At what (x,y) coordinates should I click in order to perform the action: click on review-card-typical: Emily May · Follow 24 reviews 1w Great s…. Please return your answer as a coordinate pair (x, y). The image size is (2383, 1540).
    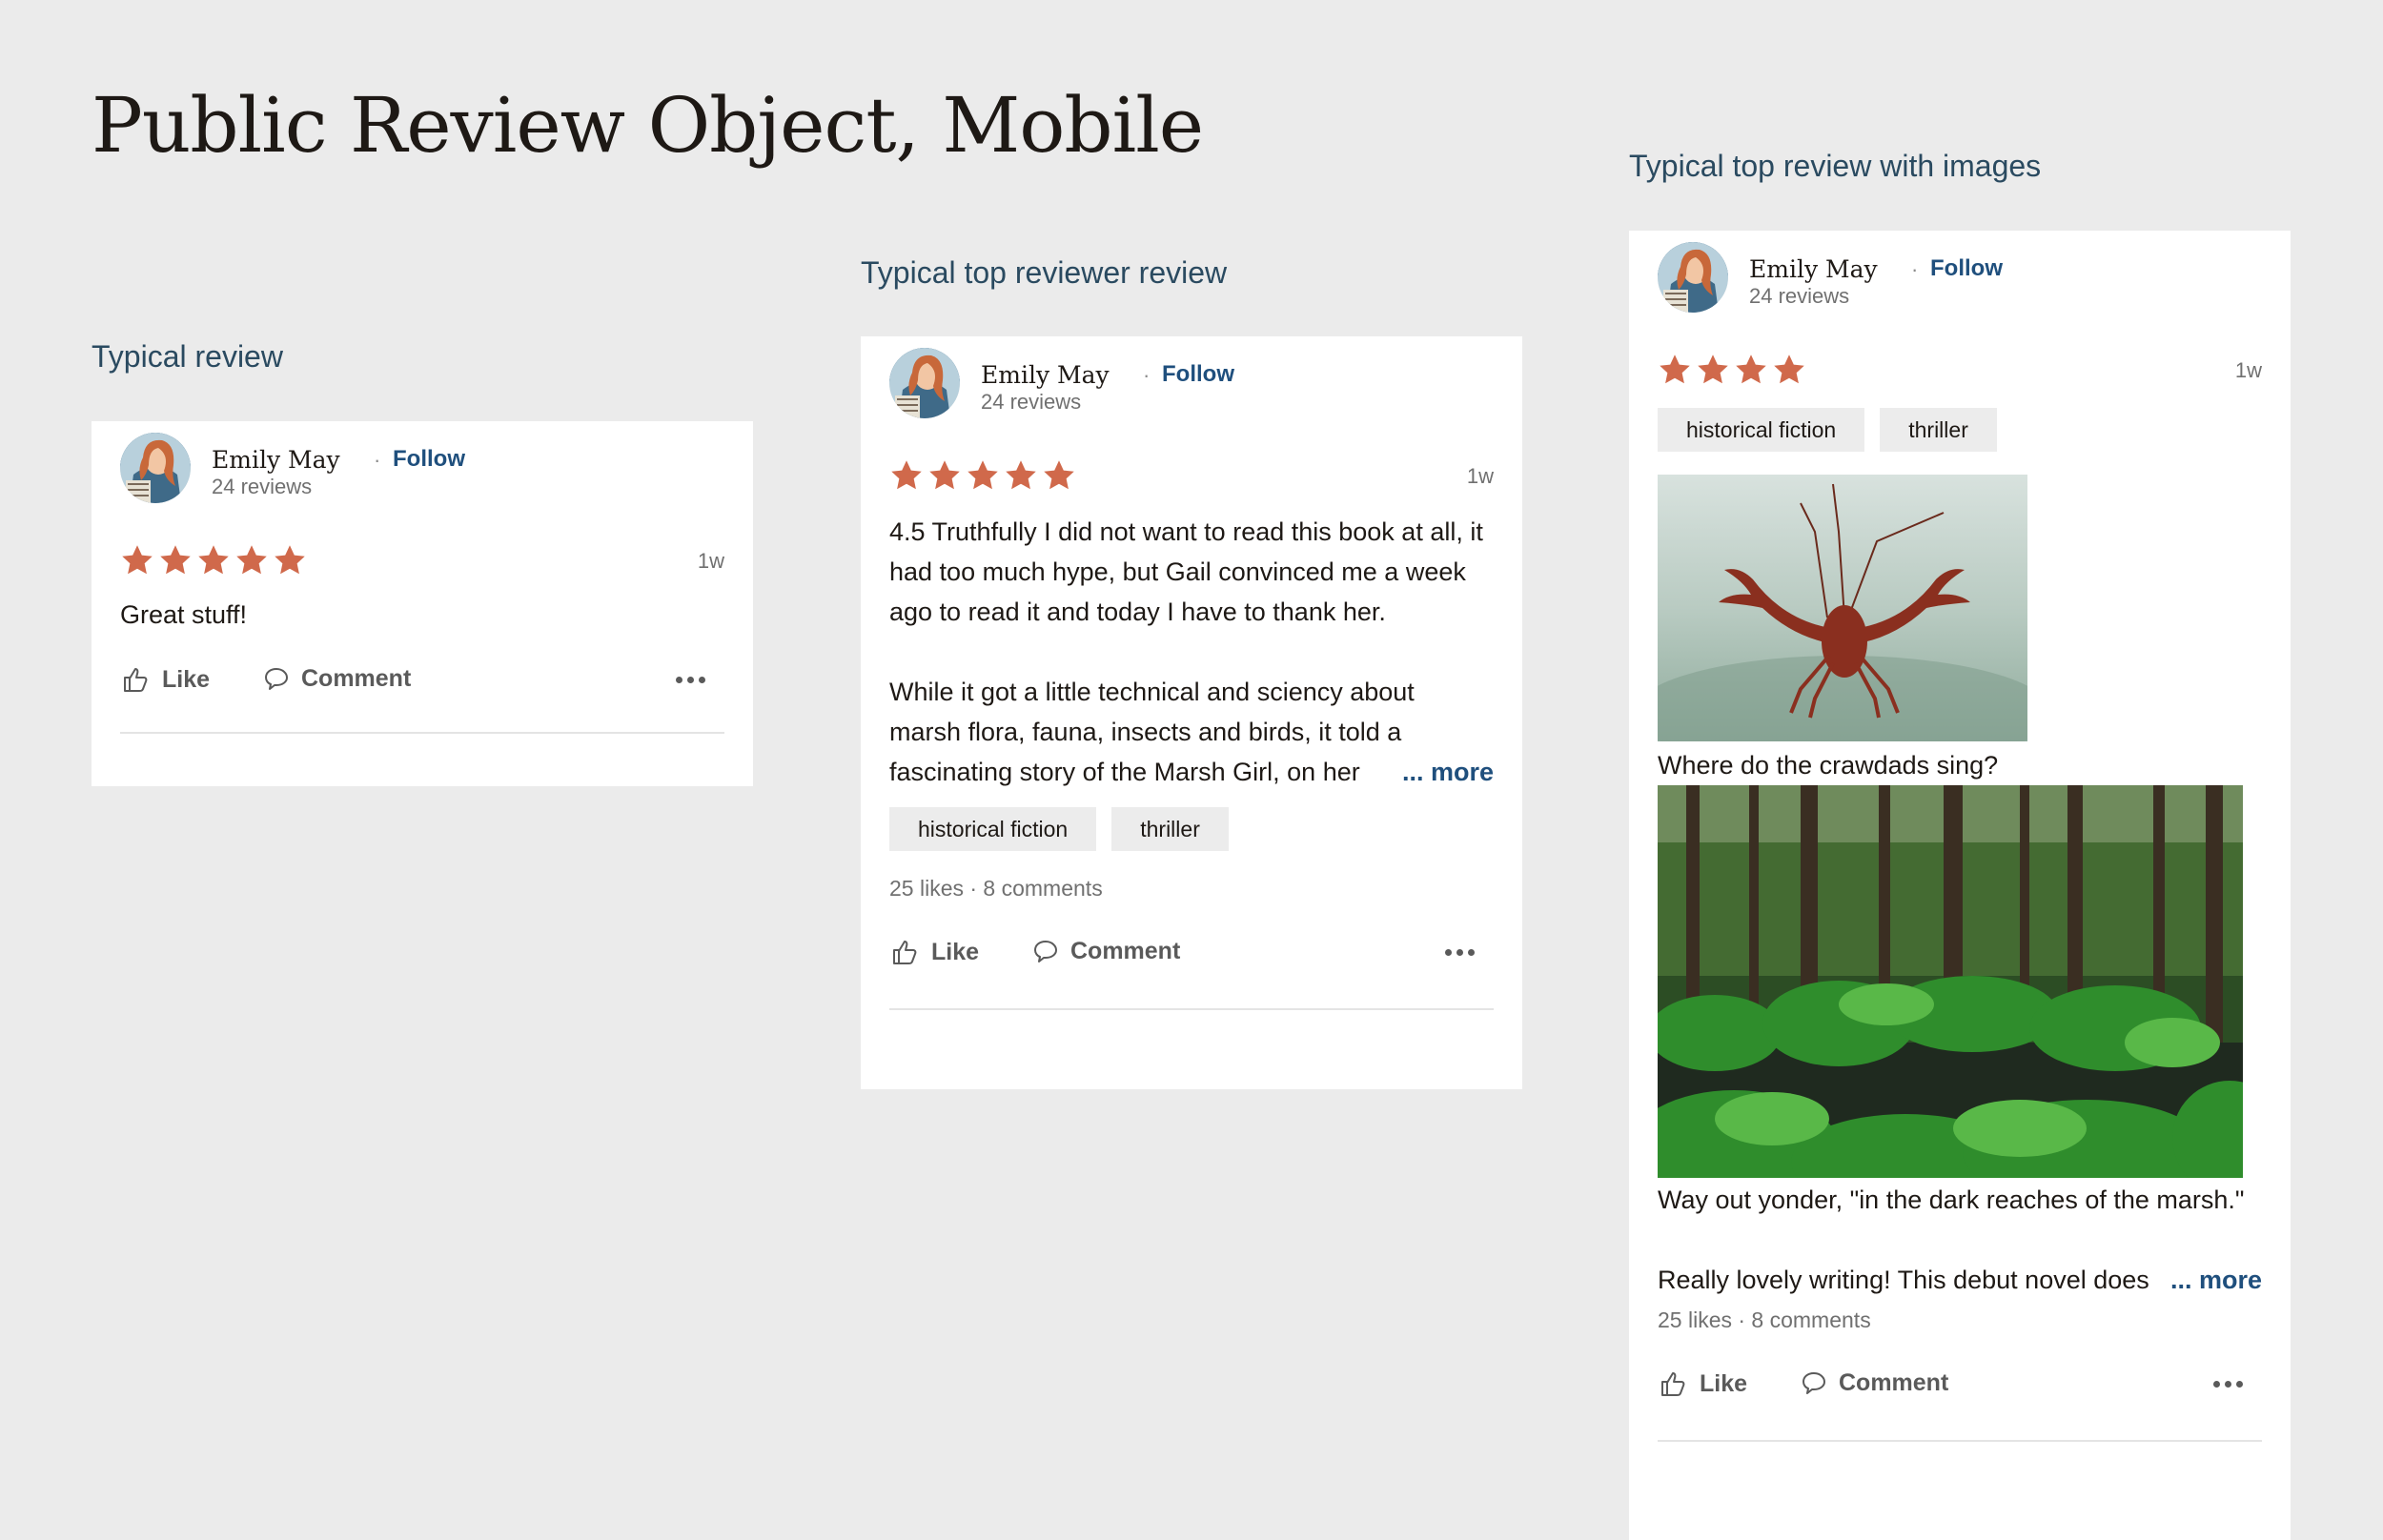
    Looking at the image, I should click on (423, 603).